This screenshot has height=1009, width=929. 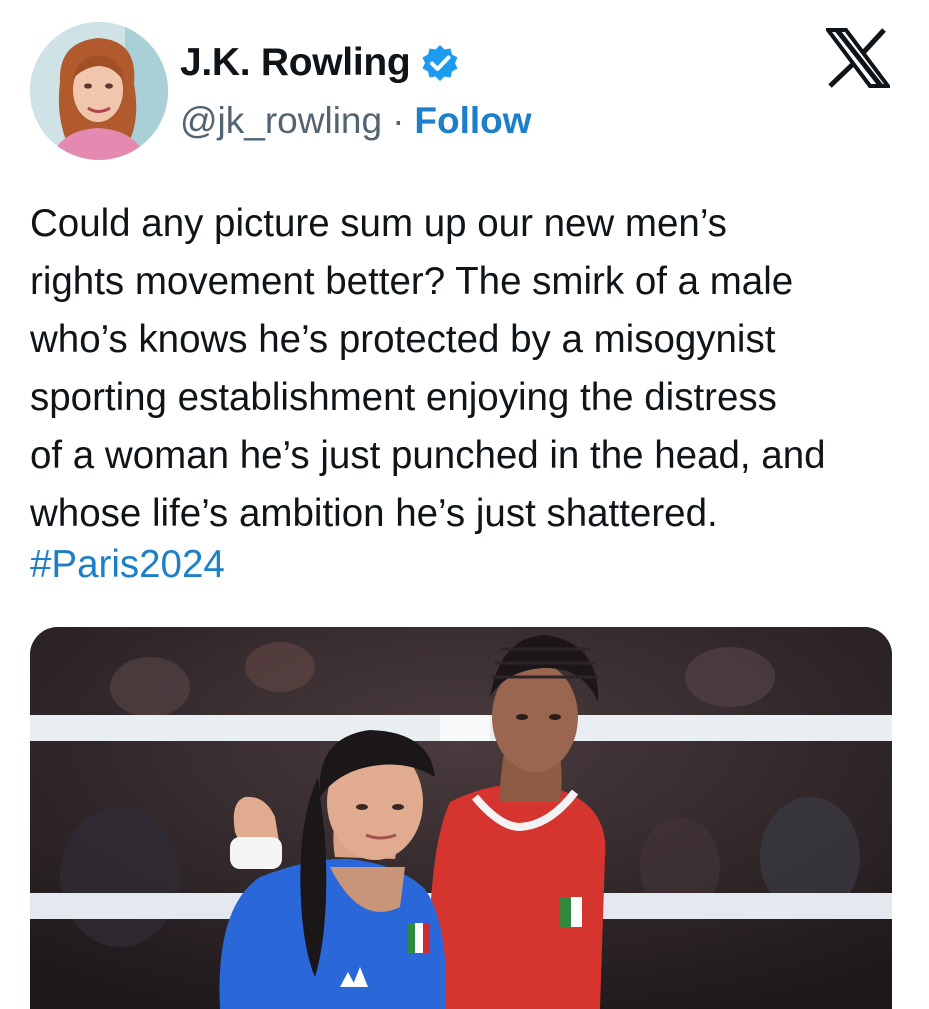 I want to click on display-name: J.K. Rowling, so click(x=295, y=63).